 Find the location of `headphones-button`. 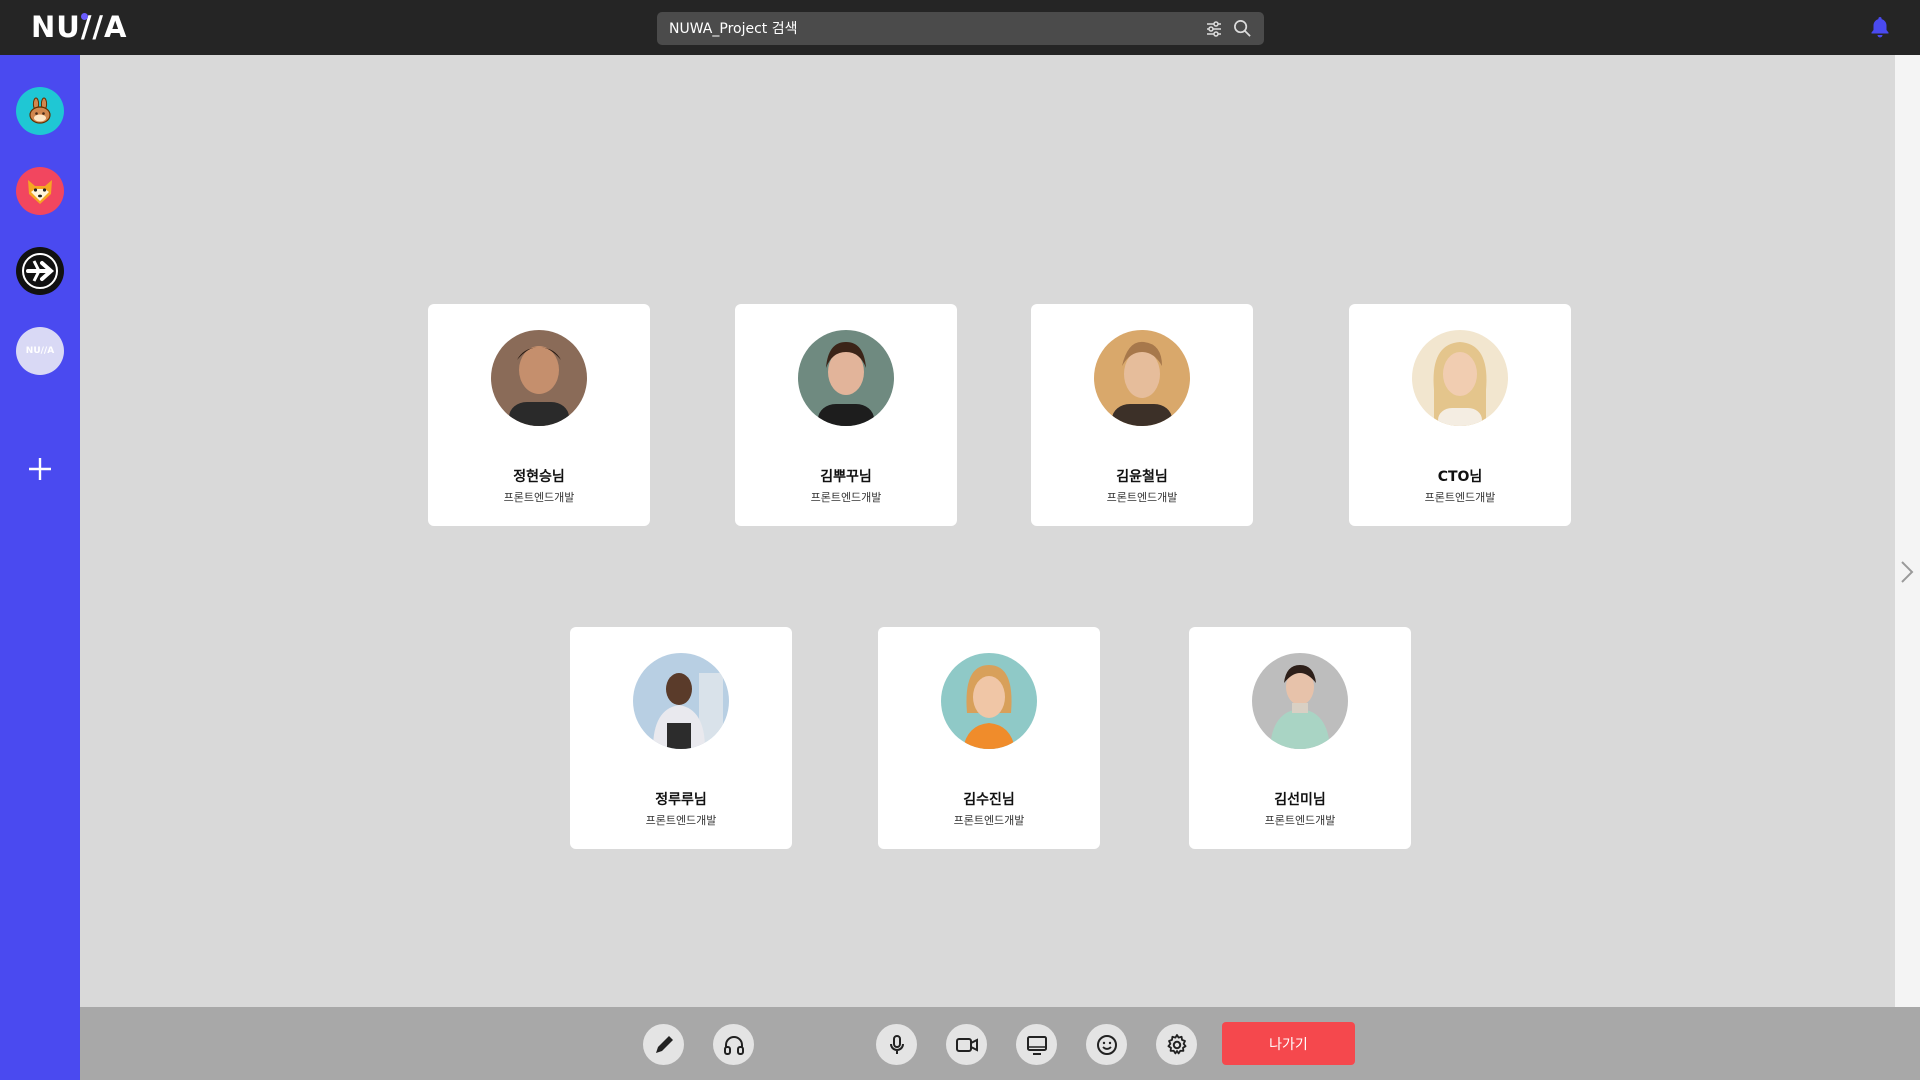

headphones-button is located at coordinates (733, 1044).